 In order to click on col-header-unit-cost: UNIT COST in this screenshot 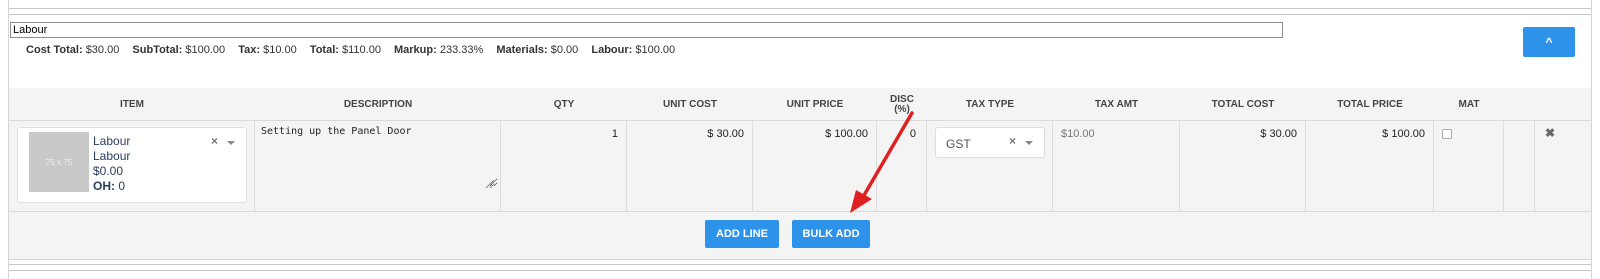, I will do `click(690, 104)`.